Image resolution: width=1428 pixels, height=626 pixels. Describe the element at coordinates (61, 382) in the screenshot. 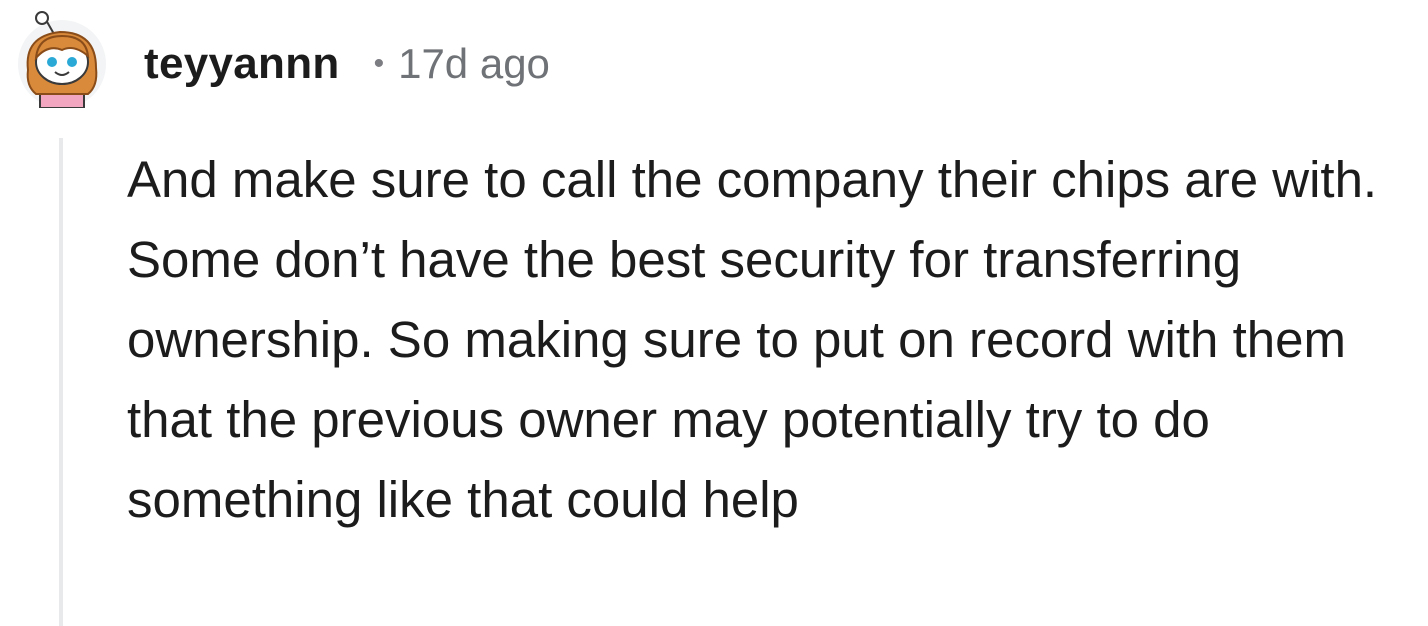

I see `thread-line` at that location.